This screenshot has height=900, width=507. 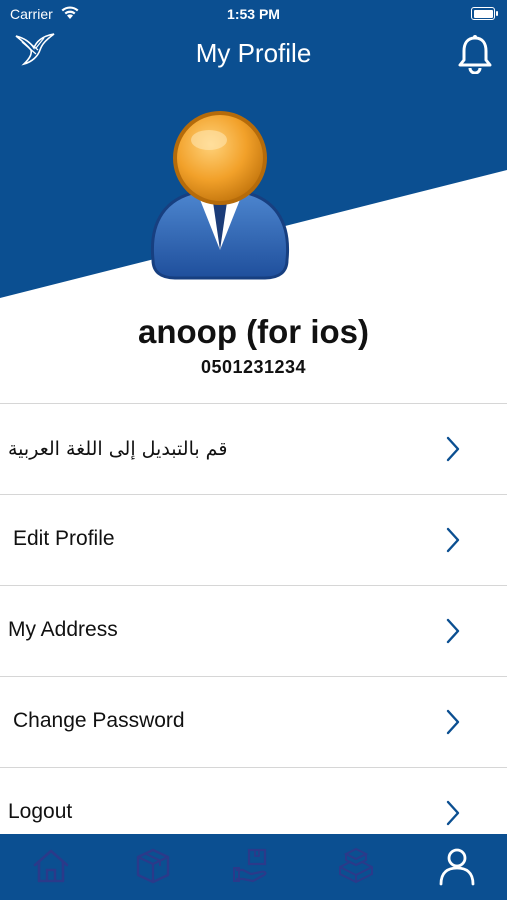 What do you see at coordinates (220, 200) in the screenshot?
I see `user-avatar-icon` at bounding box center [220, 200].